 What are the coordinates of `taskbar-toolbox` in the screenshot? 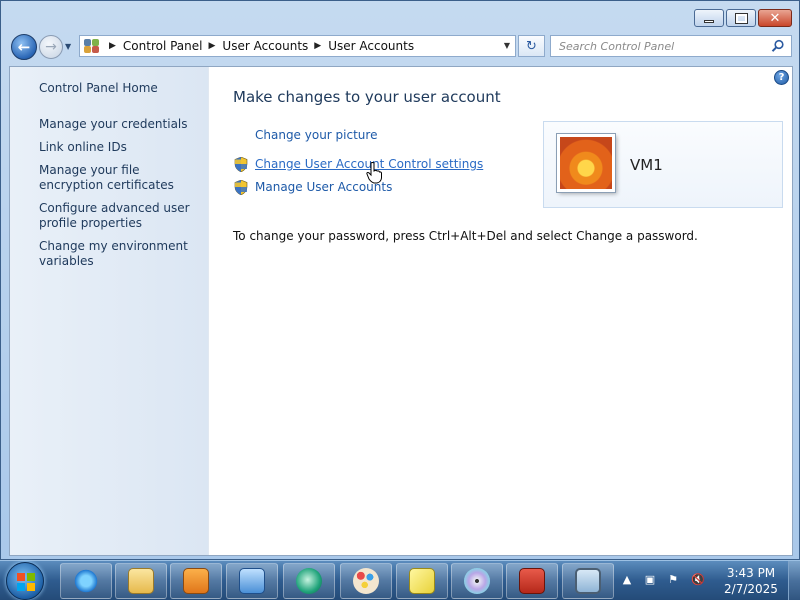 It's located at (532, 581).